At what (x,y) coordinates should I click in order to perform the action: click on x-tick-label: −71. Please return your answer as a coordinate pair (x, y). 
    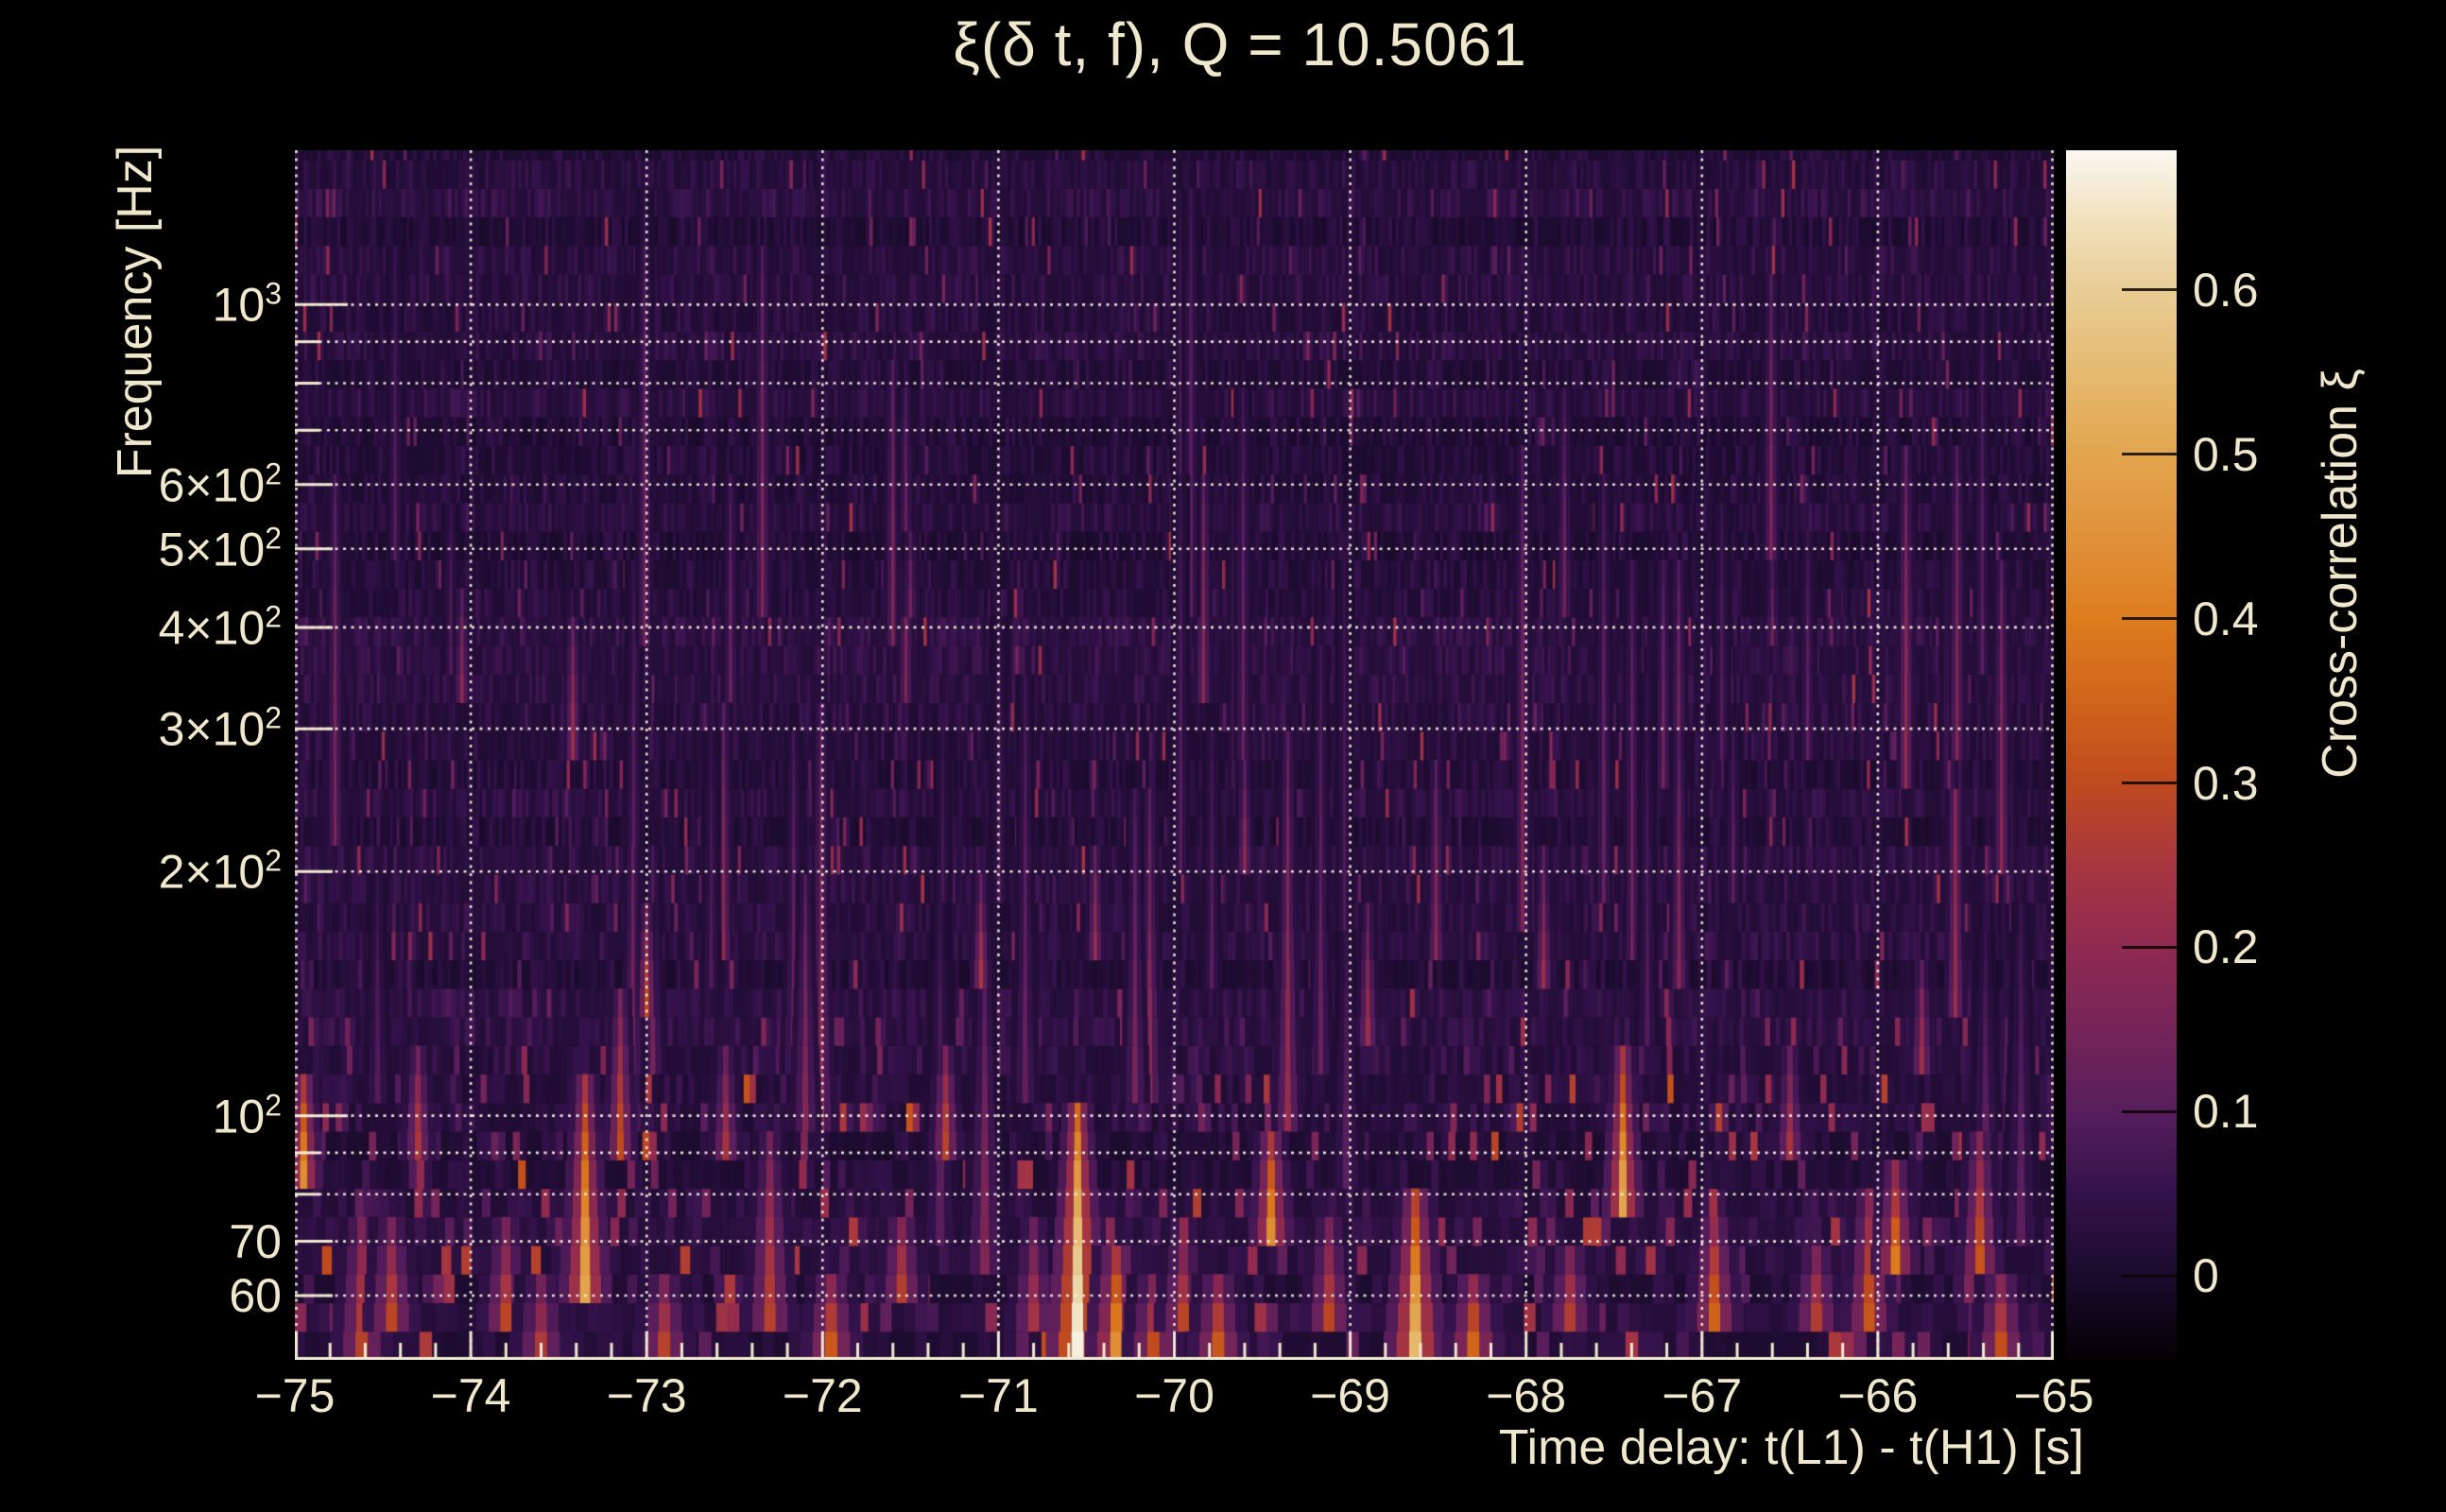
    Looking at the image, I should click on (998, 1395).